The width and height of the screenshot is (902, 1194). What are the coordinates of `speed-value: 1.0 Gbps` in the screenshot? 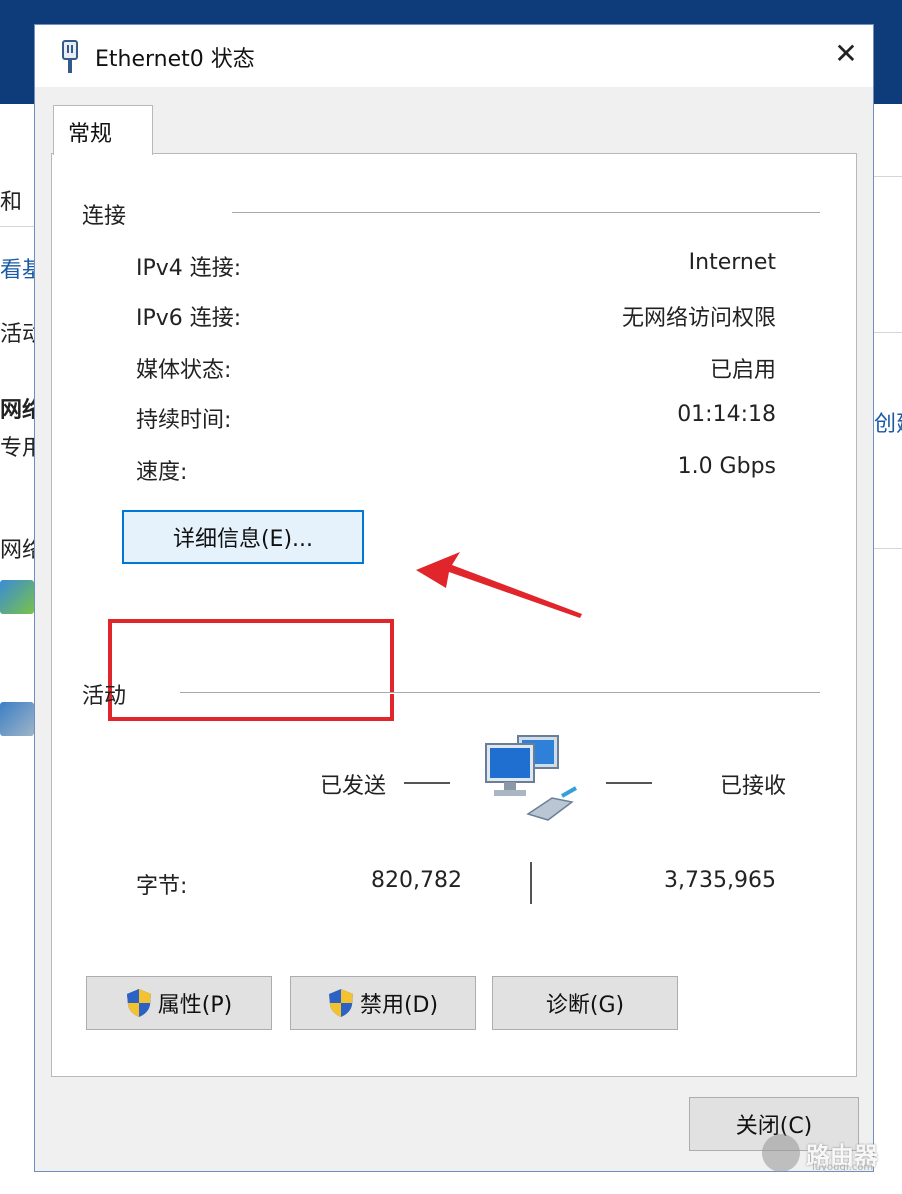 It's located at (726, 466).